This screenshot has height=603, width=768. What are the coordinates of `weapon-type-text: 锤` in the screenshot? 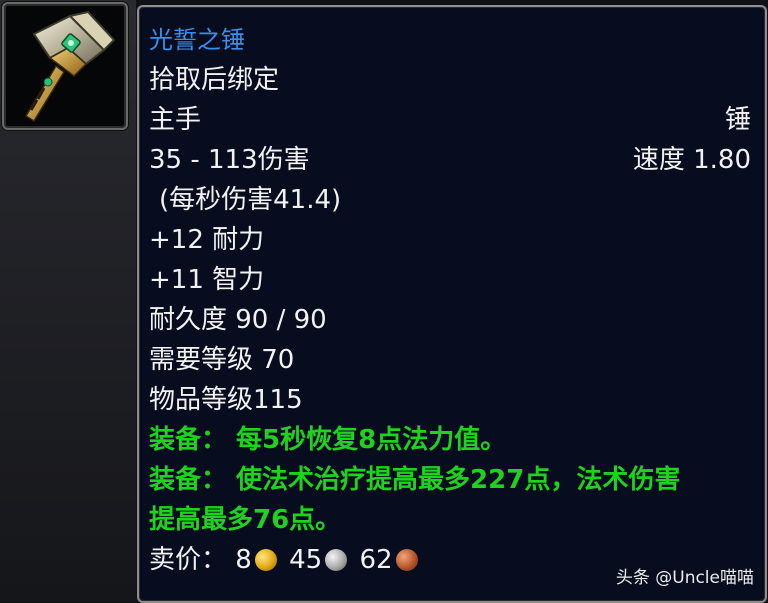 It's located at (737, 120).